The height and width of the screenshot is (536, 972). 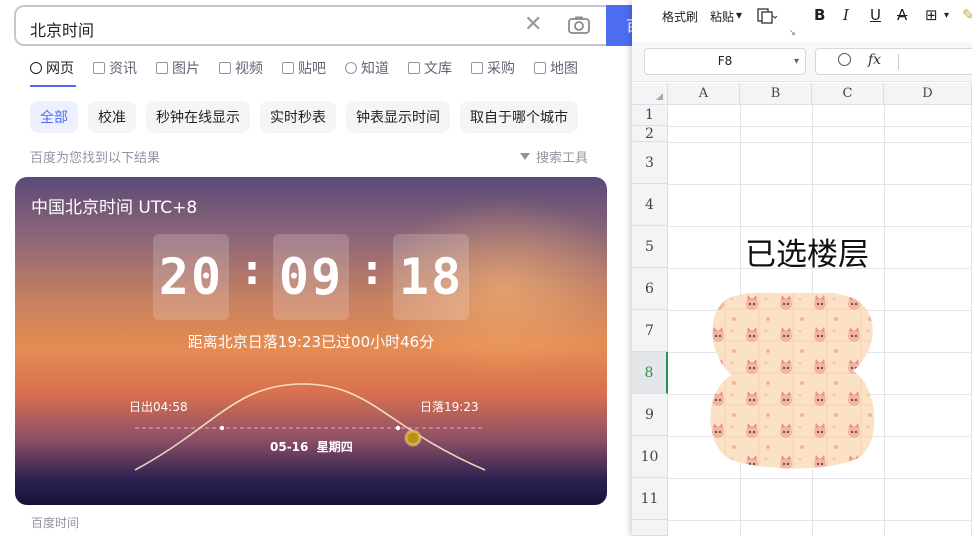 I want to click on bold-button: B, so click(x=819, y=15).